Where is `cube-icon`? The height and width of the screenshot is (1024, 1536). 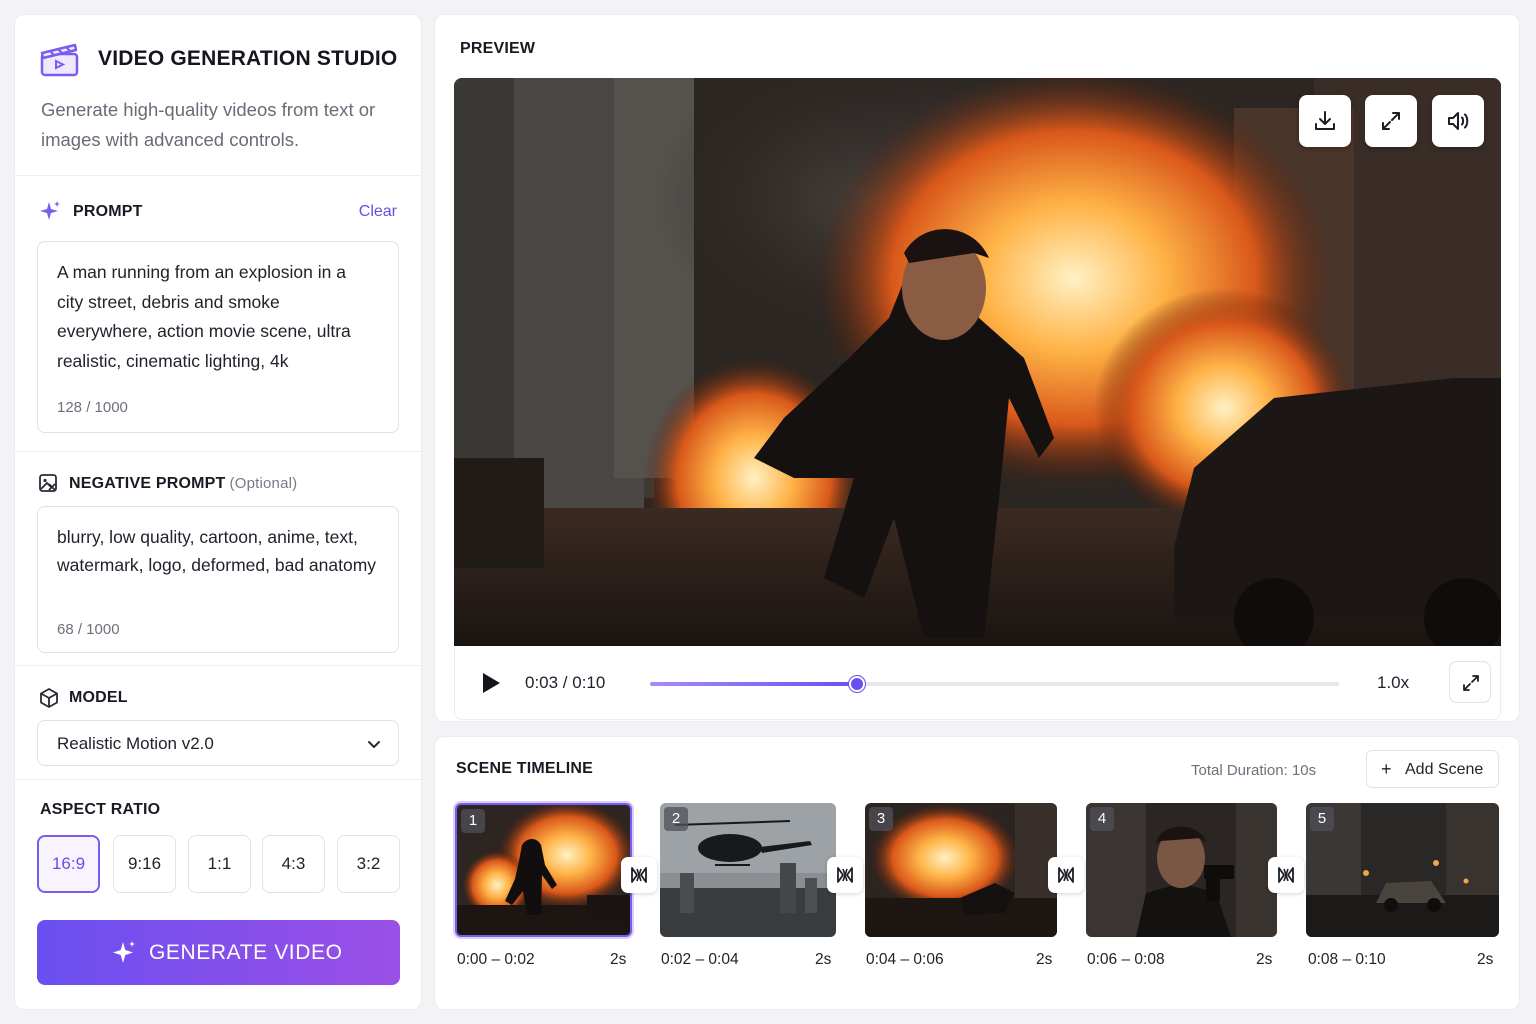 cube-icon is located at coordinates (49, 698).